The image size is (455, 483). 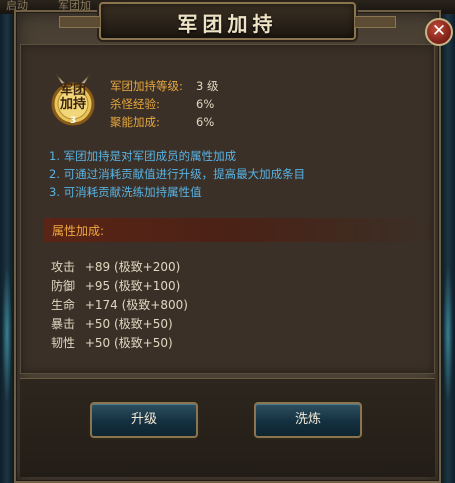 What do you see at coordinates (136, 305) in the screenshot?
I see `attribute-value: +174 (极致+800)` at bounding box center [136, 305].